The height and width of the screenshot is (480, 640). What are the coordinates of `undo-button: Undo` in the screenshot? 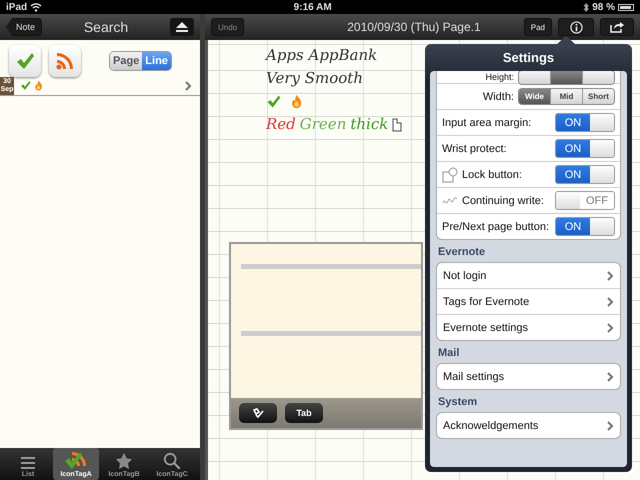 It's located at (227, 27).